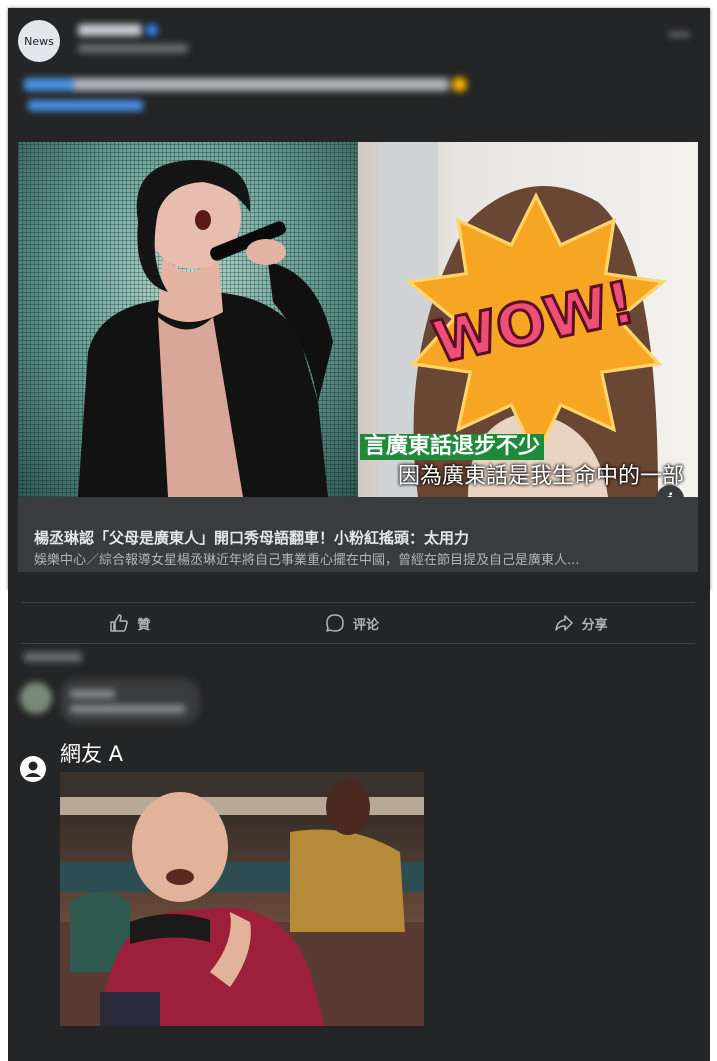 This screenshot has height=1061, width=717. Describe the element at coordinates (679, 34) in the screenshot. I see `more-options-icon` at that location.